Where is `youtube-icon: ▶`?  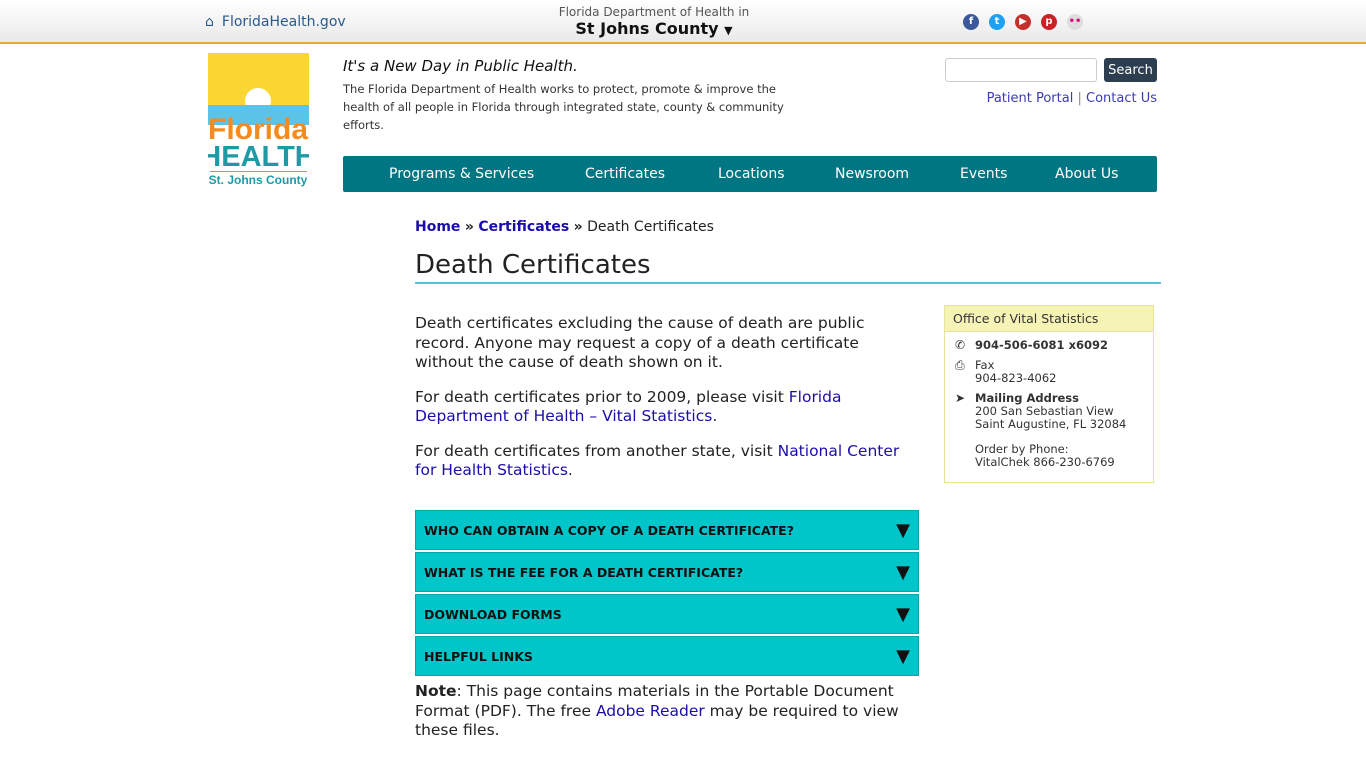 youtube-icon: ▶ is located at coordinates (1023, 22).